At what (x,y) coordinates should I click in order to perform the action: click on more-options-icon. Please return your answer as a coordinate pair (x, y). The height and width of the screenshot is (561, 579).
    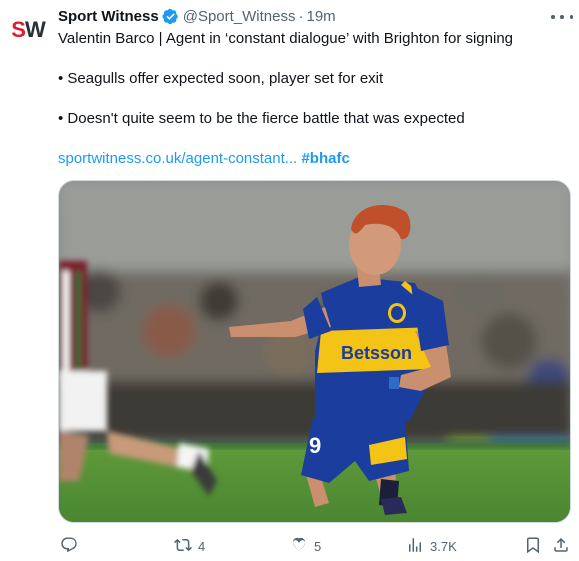
    Looking at the image, I should click on (562, 17).